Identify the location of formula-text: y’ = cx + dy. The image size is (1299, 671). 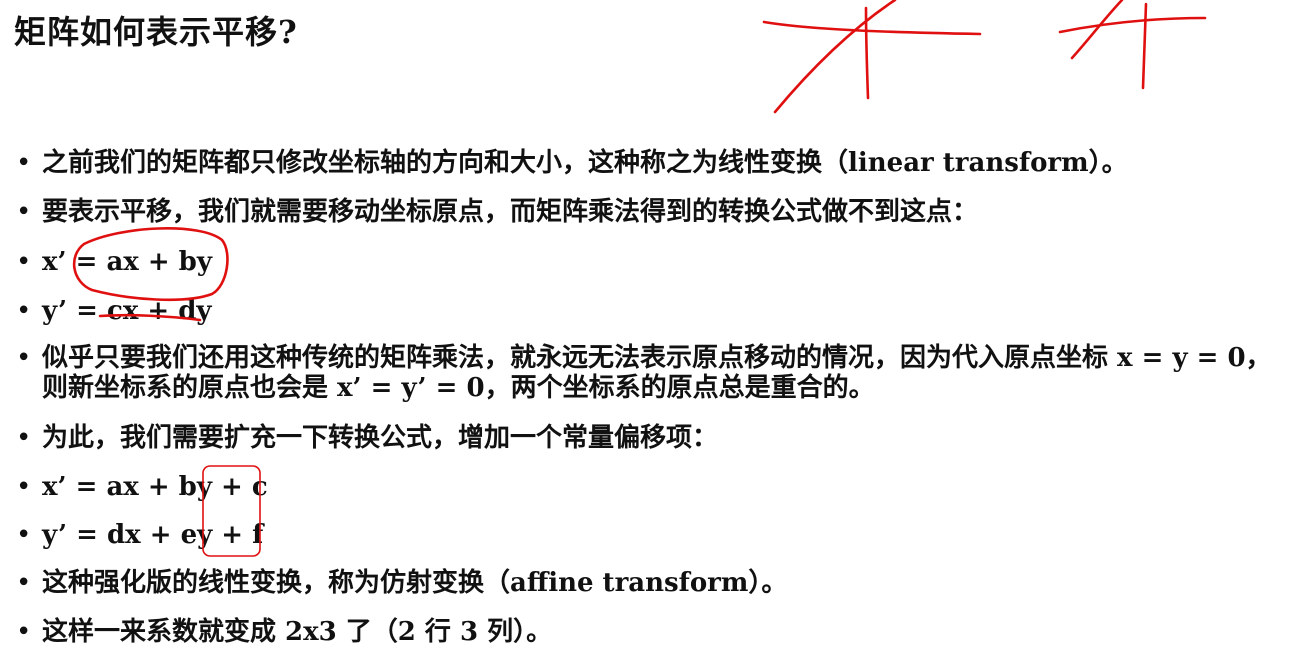
(127, 311).